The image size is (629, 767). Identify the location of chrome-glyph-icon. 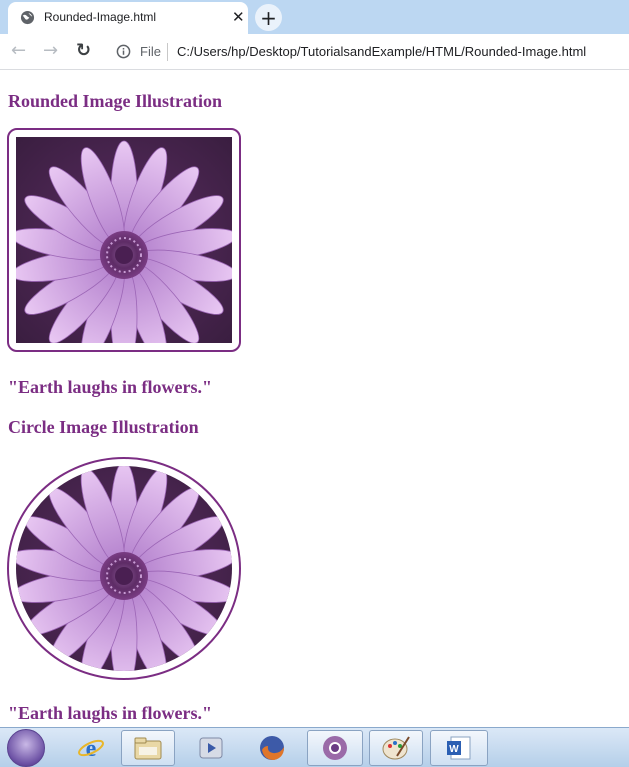
(335, 748).